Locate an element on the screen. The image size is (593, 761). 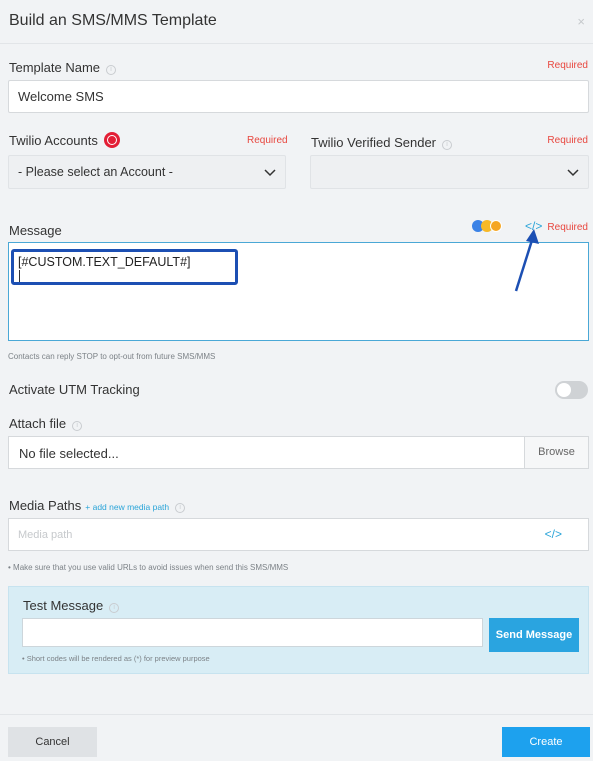
toggle-knob is located at coordinates (564, 390).